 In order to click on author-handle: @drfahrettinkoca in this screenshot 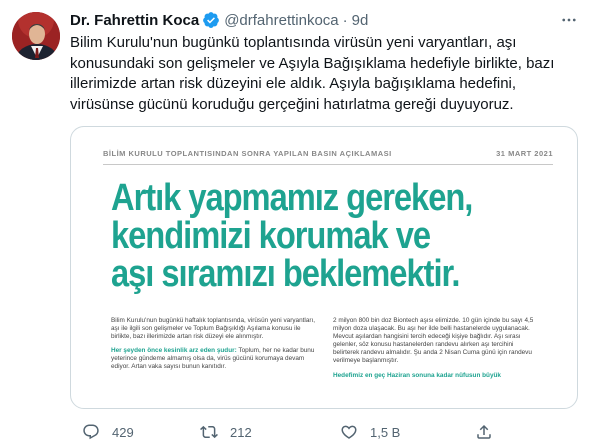, I will do `click(281, 20)`.